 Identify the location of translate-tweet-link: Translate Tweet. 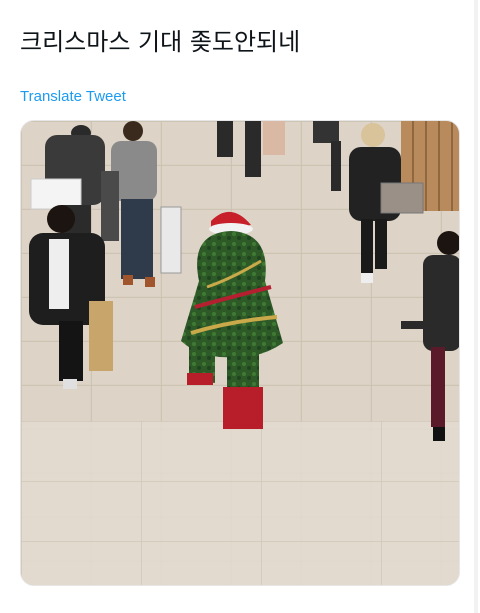
(73, 96).